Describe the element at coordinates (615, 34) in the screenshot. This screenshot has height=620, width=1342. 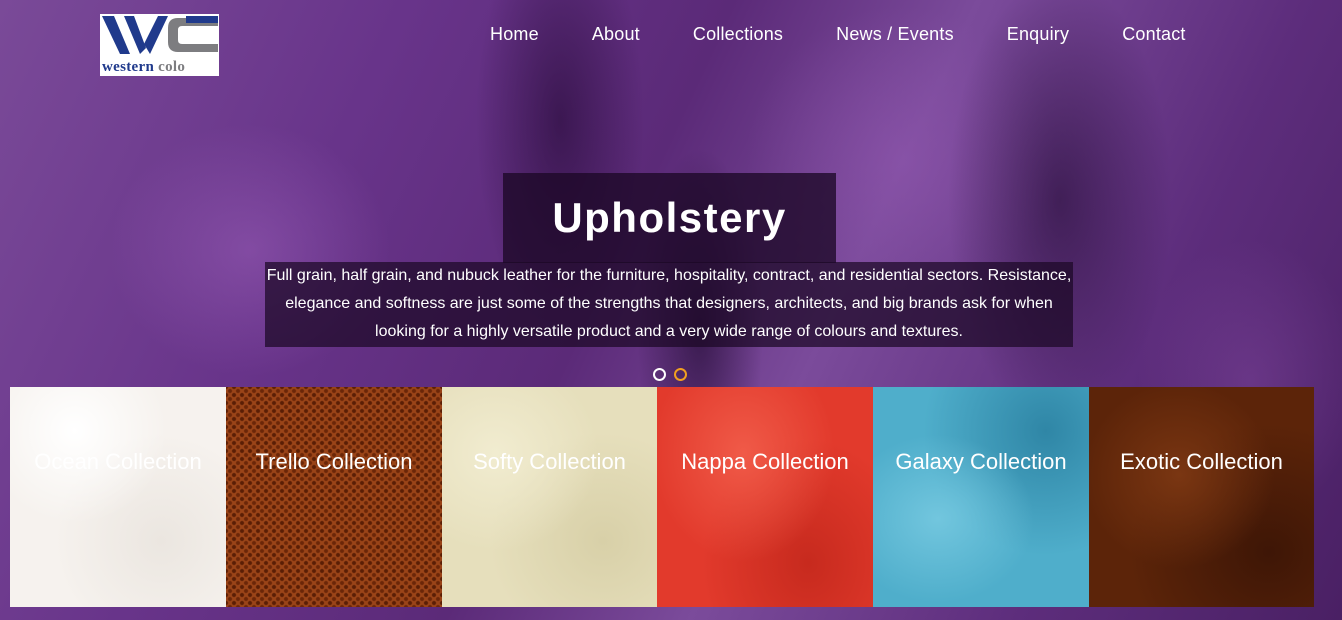
I see `nav-about: About` at that location.